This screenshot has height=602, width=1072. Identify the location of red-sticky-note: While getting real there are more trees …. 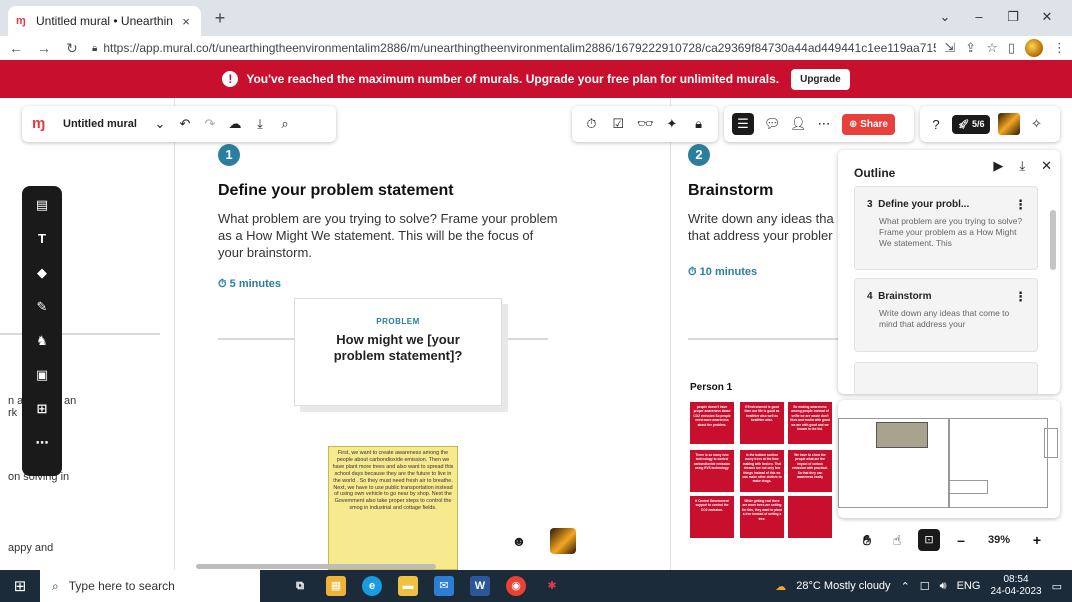
(762, 517).